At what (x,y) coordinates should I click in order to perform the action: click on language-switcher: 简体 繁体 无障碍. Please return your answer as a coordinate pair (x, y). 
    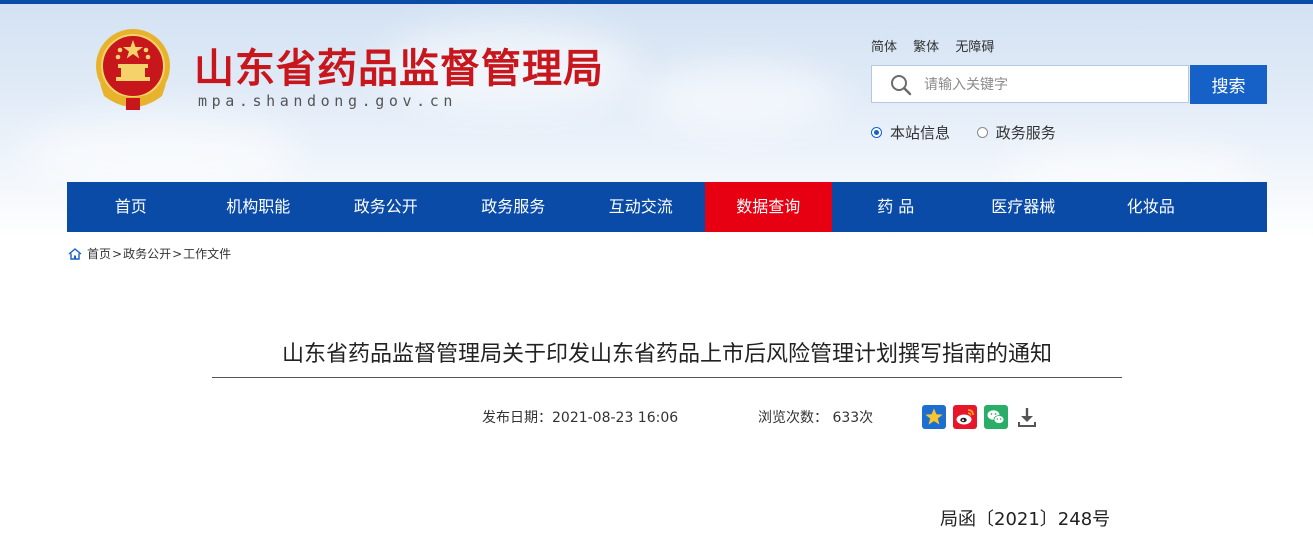
    Looking at the image, I should click on (938, 45).